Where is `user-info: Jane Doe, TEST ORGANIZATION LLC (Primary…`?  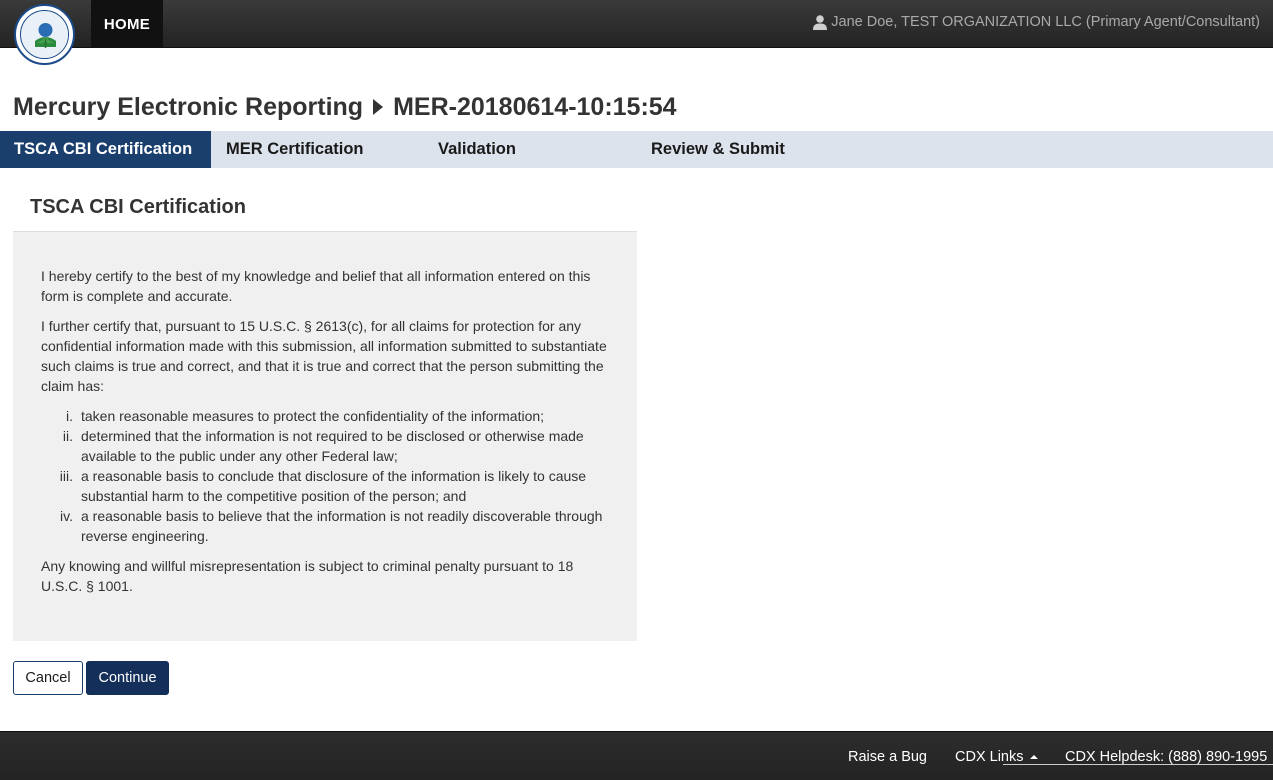 user-info: Jane Doe, TEST ORGANIZATION LLC (Primary… is located at coordinates (1036, 22).